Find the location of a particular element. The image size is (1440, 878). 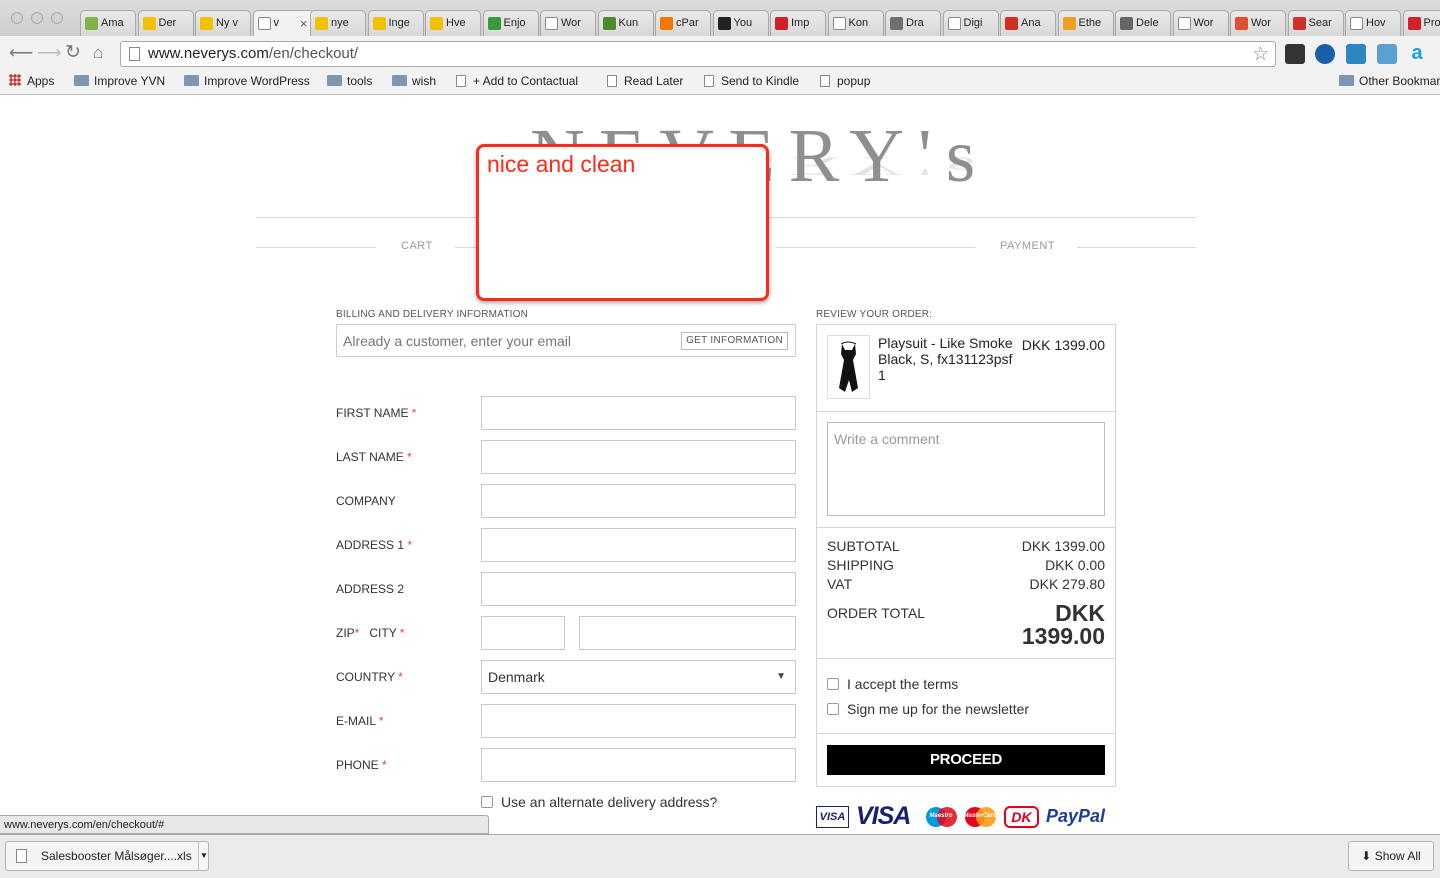

browser-tab: Pron is located at coordinates (1421, 23).